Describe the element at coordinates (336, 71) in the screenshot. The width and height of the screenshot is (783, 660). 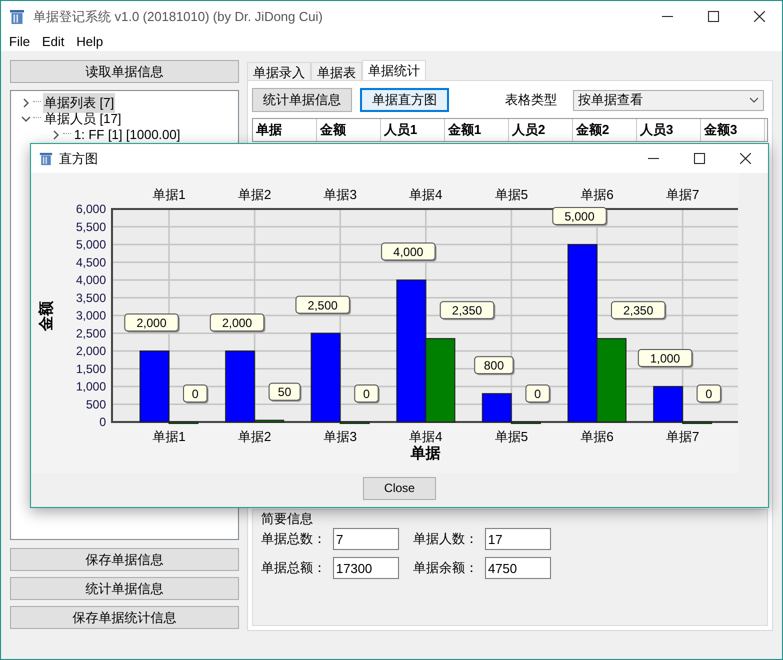
I see `tab: 单据表` at that location.